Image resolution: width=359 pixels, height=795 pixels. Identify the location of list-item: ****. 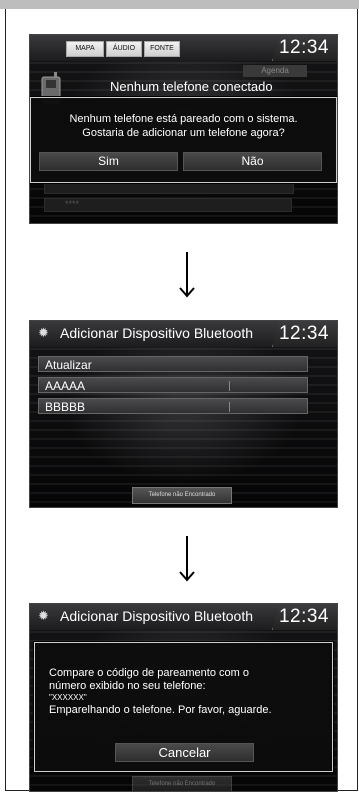
(168, 205).